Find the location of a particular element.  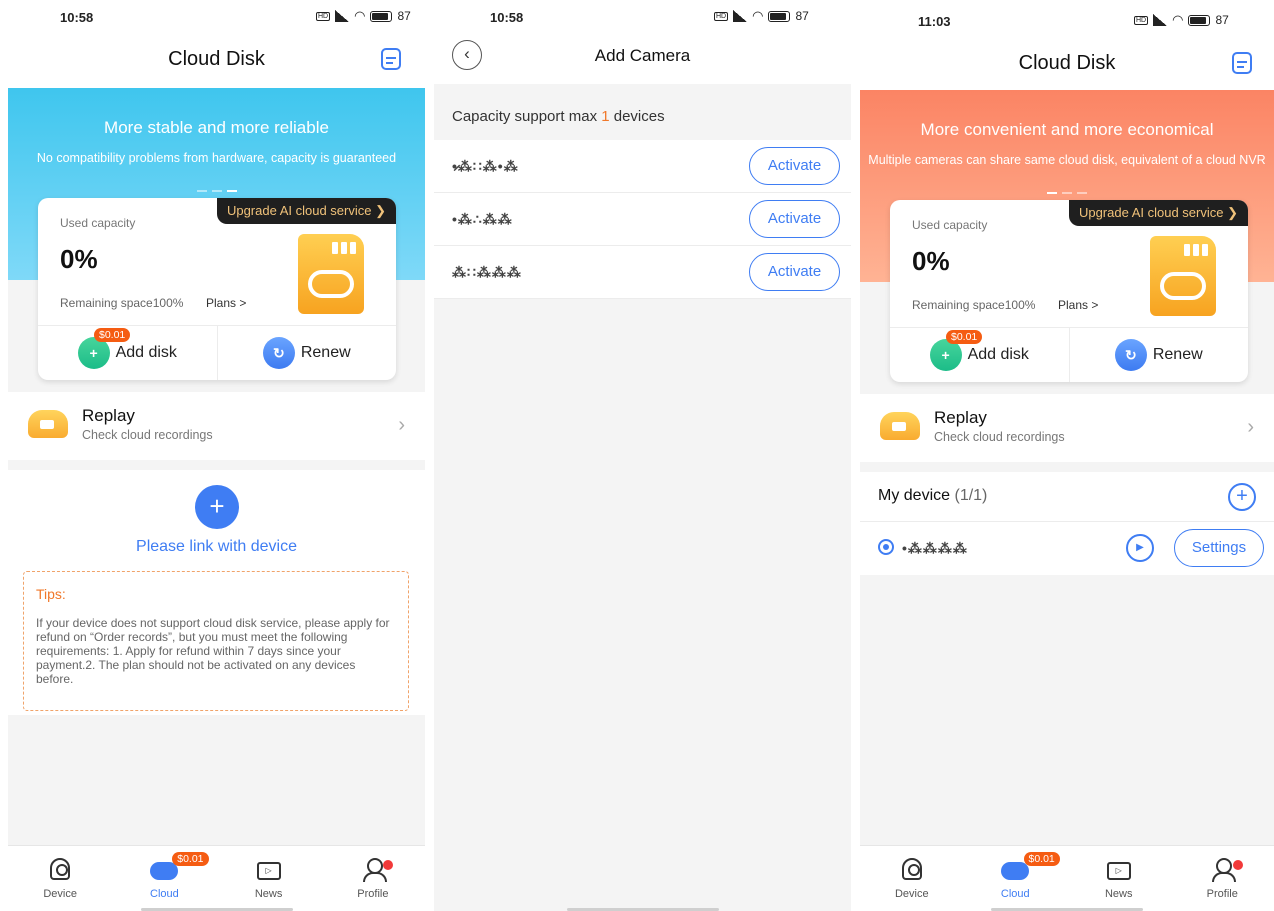

play-icon: ▶ is located at coordinates (1140, 548).